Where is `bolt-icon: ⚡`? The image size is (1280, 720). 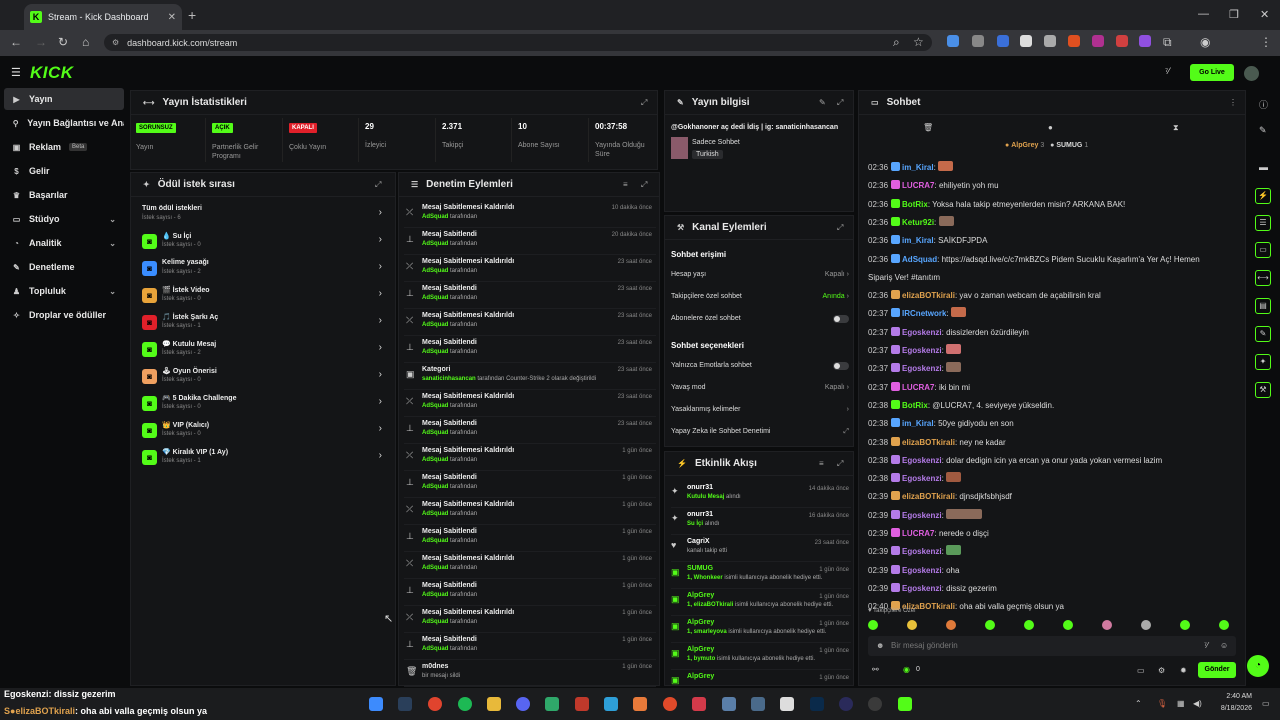 bolt-icon: ⚡ is located at coordinates (1263, 196).